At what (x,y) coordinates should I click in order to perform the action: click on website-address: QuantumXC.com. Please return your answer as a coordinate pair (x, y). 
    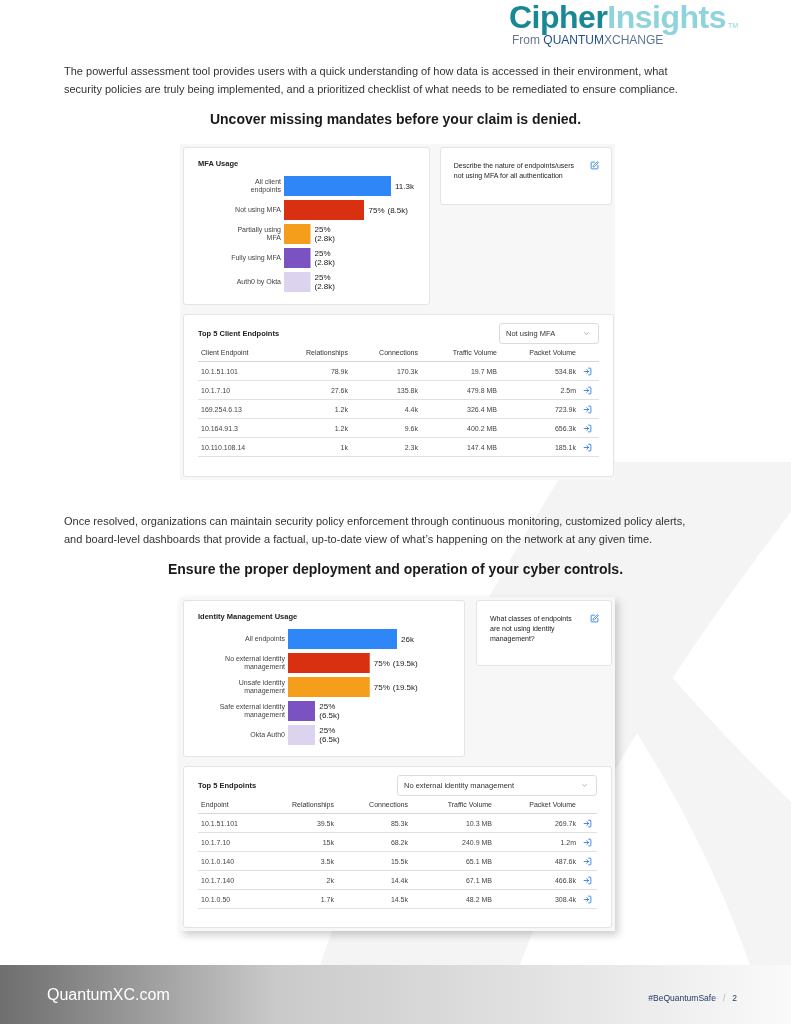
    Looking at the image, I should click on (108, 994).